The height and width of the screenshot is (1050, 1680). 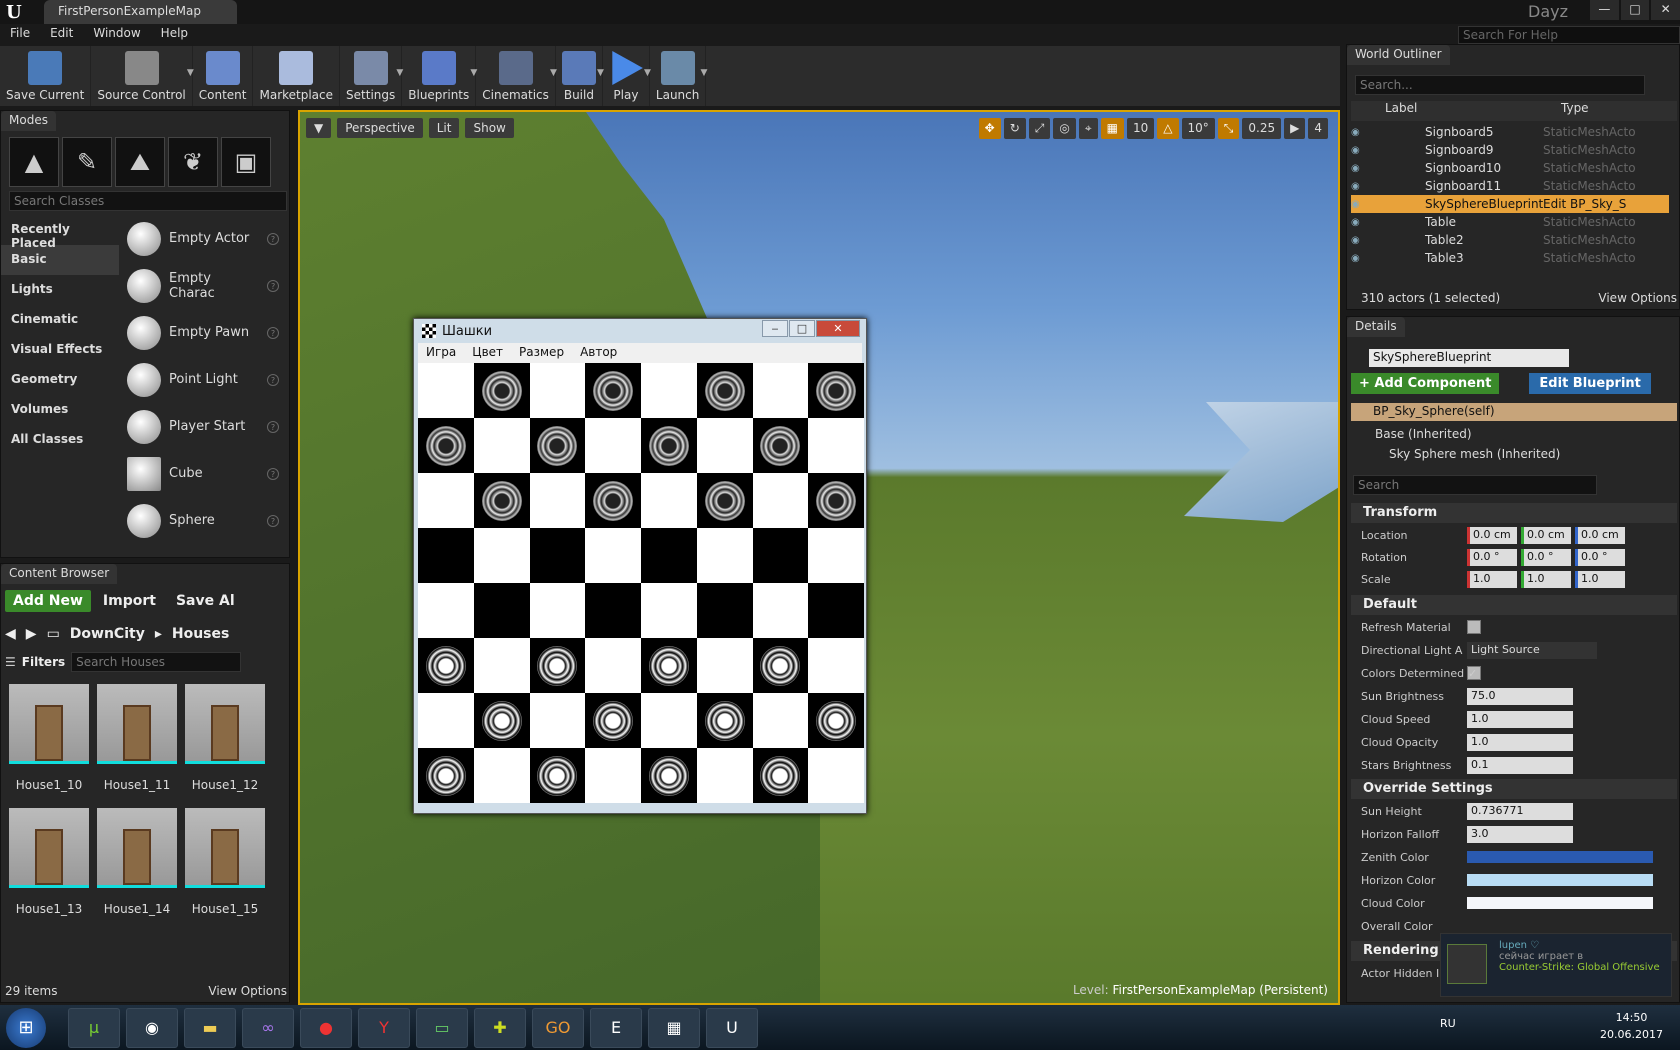 I want to click on scale-x: 1.0, so click(x=1492, y=579).